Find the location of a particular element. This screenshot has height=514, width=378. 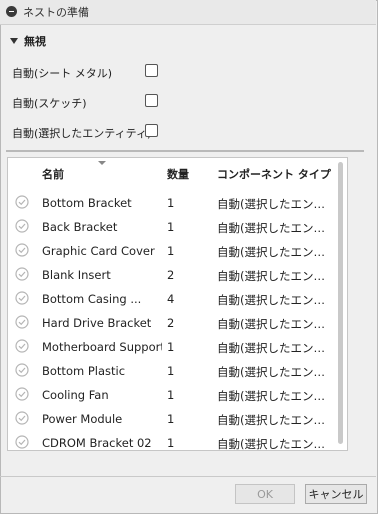

selected-entity-checkbox is located at coordinates (151, 130).